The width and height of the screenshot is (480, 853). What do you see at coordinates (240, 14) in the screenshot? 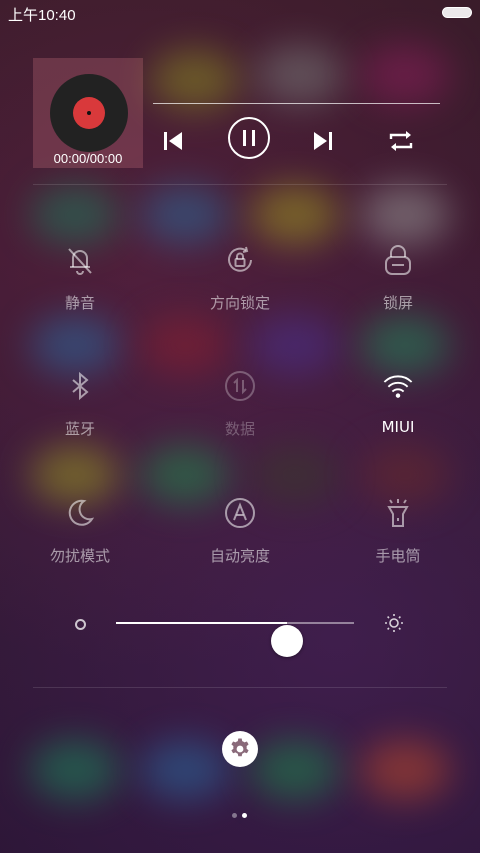
I see `status-bar: 上午10:40` at bounding box center [240, 14].